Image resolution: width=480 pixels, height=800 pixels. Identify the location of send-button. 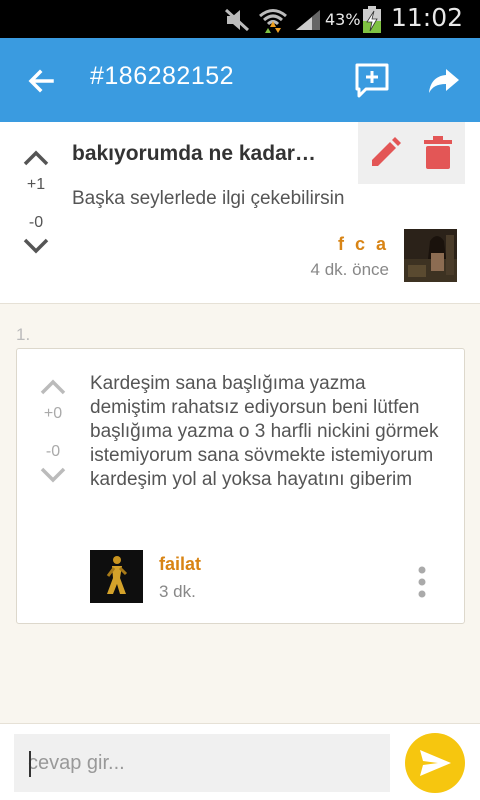
(435, 763).